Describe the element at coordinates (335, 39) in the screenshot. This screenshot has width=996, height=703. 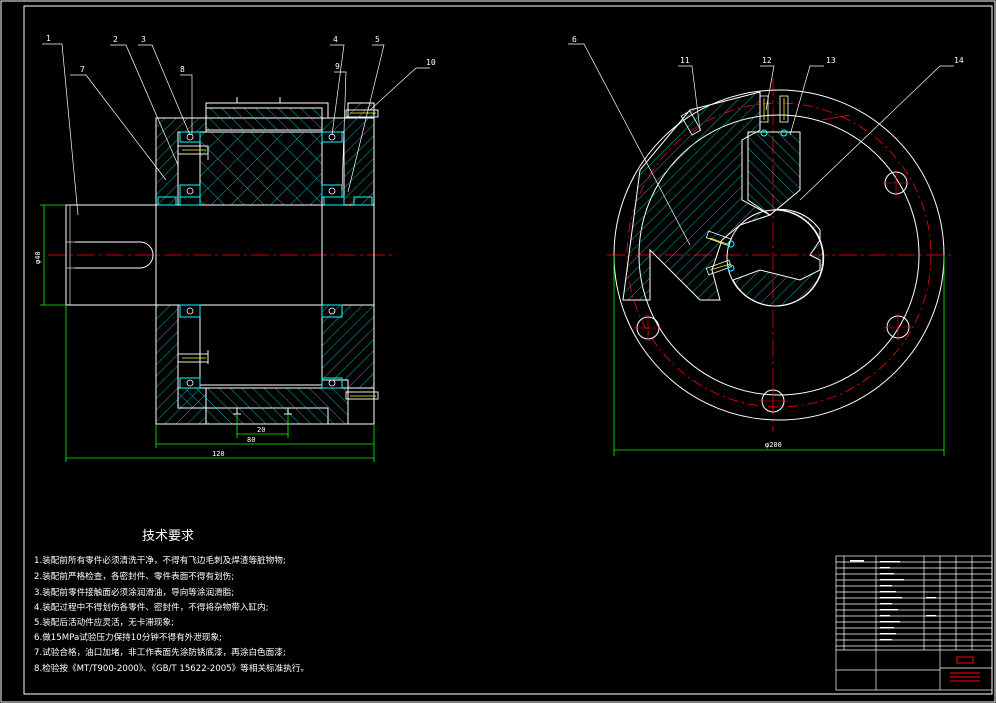
I see `callout-4: 4` at that location.